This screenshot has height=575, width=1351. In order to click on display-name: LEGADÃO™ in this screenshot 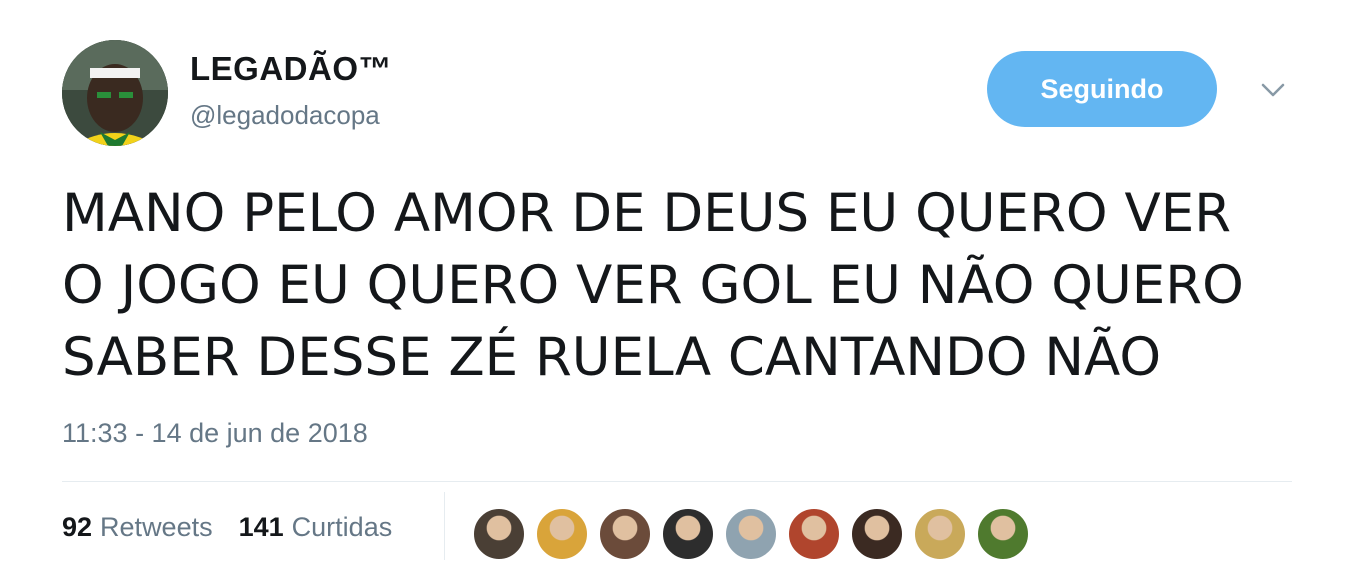, I will do `click(291, 69)`.